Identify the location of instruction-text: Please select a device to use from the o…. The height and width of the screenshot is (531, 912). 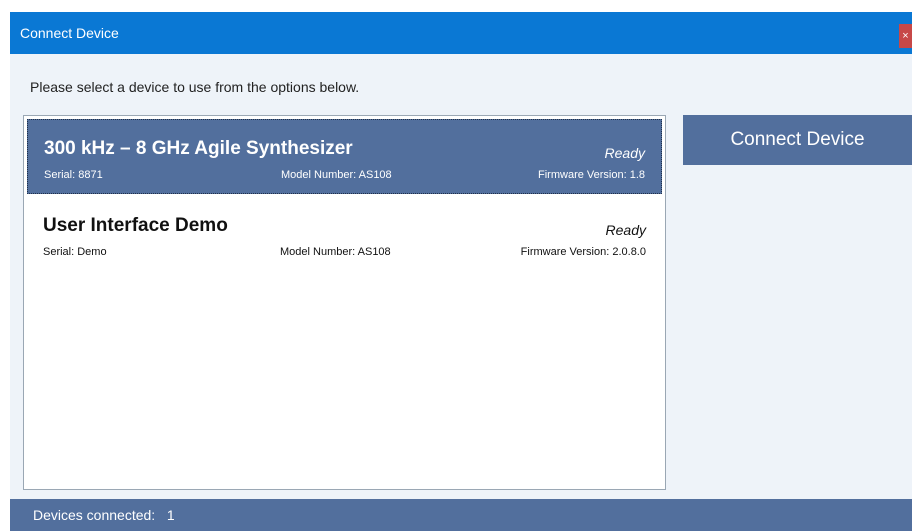
(195, 87).